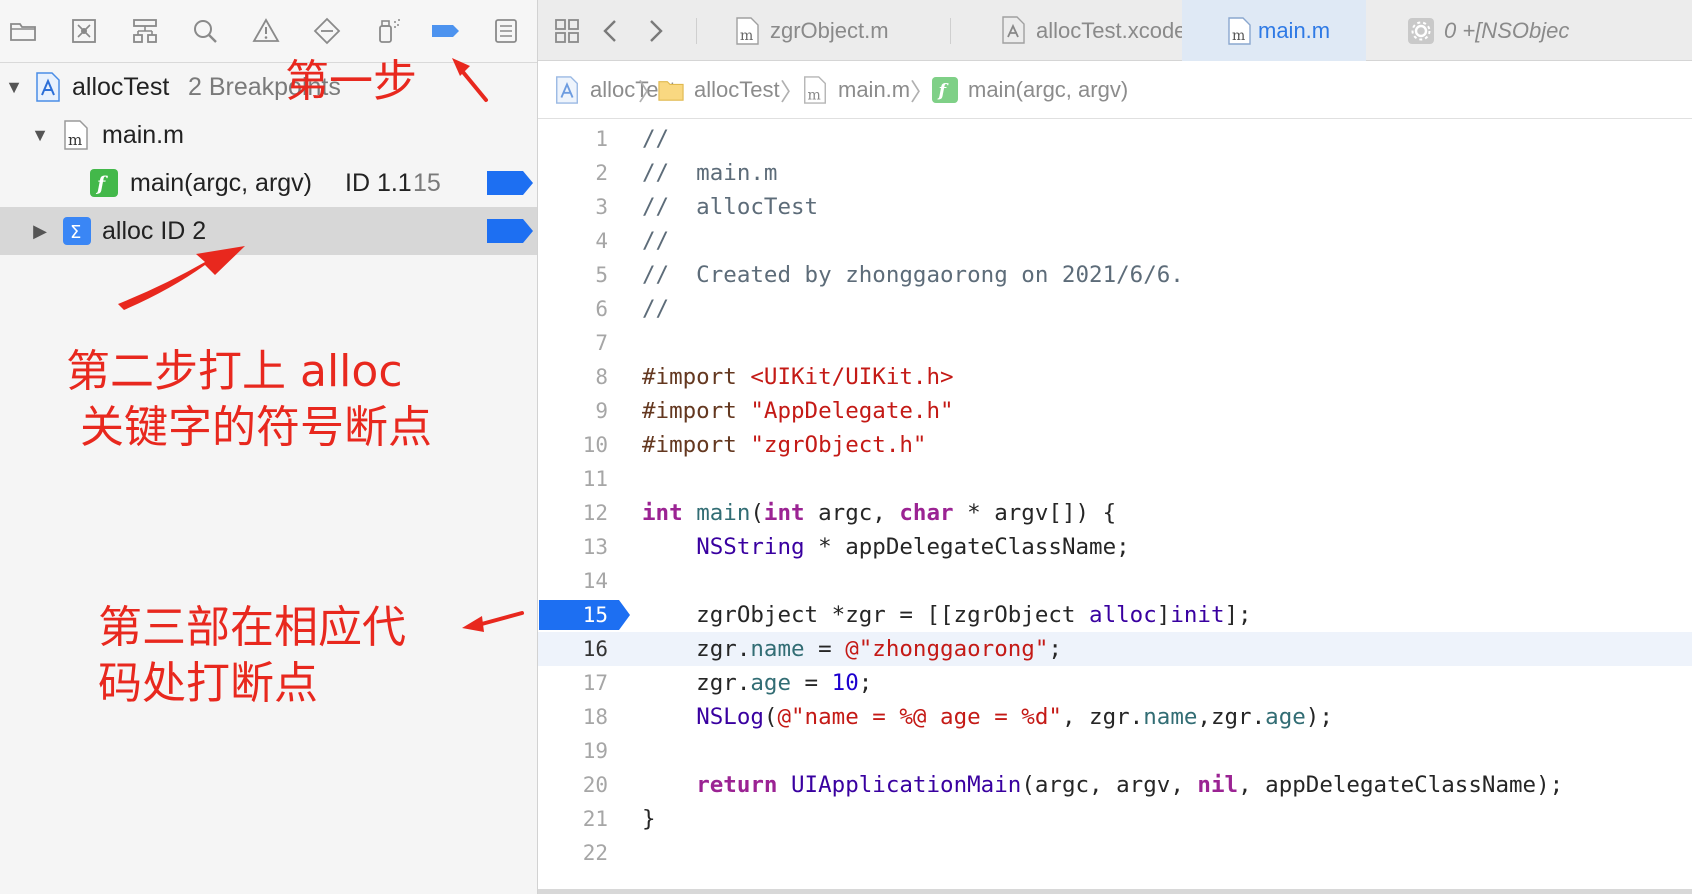 The width and height of the screenshot is (1692, 894). What do you see at coordinates (567, 31) in the screenshot?
I see `related-items-grid-icon` at bounding box center [567, 31].